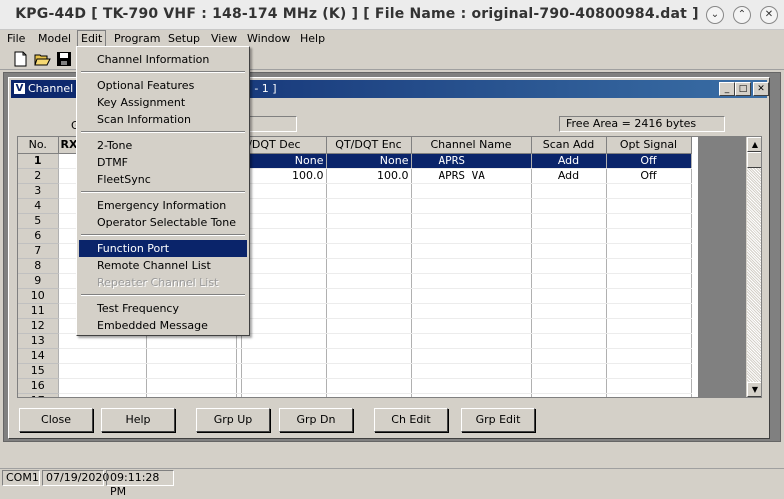 Image resolution: width=784 pixels, height=499 pixels. What do you see at coordinates (38, 221) in the screenshot?
I see `row-number: 5` at bounding box center [38, 221].